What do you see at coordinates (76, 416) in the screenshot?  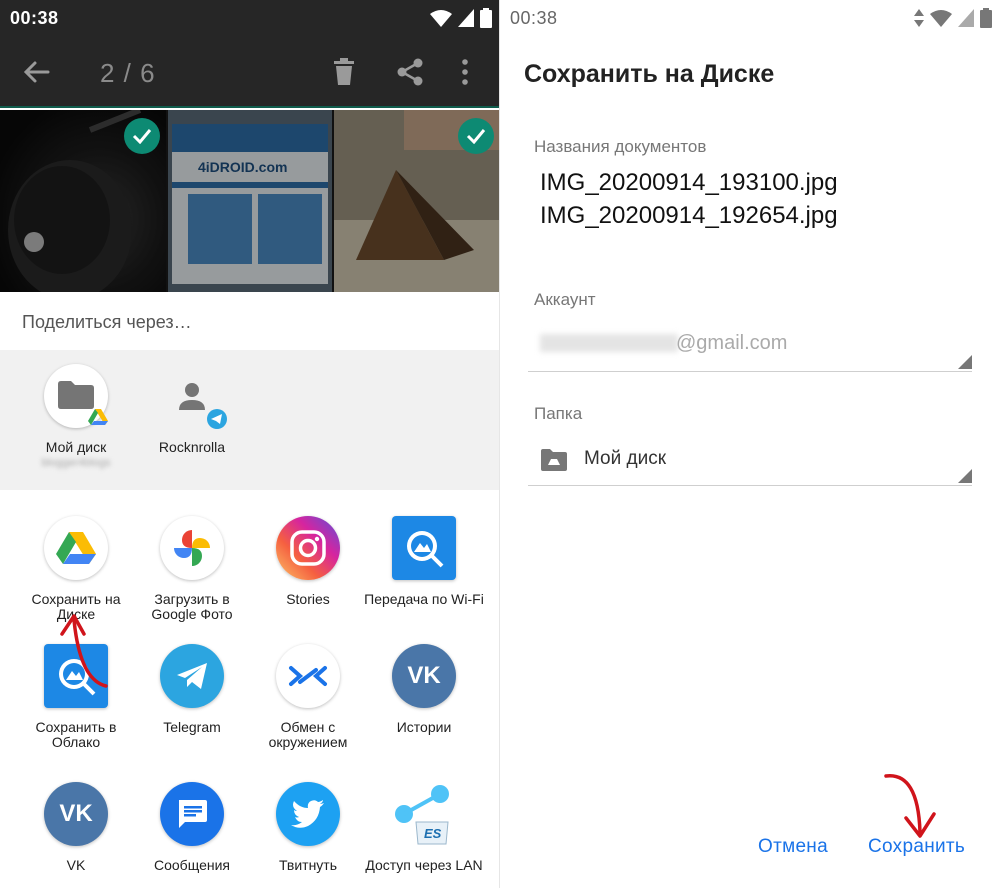 I see `direct-share-my-drive: Мой диск blogger4blogs` at bounding box center [76, 416].